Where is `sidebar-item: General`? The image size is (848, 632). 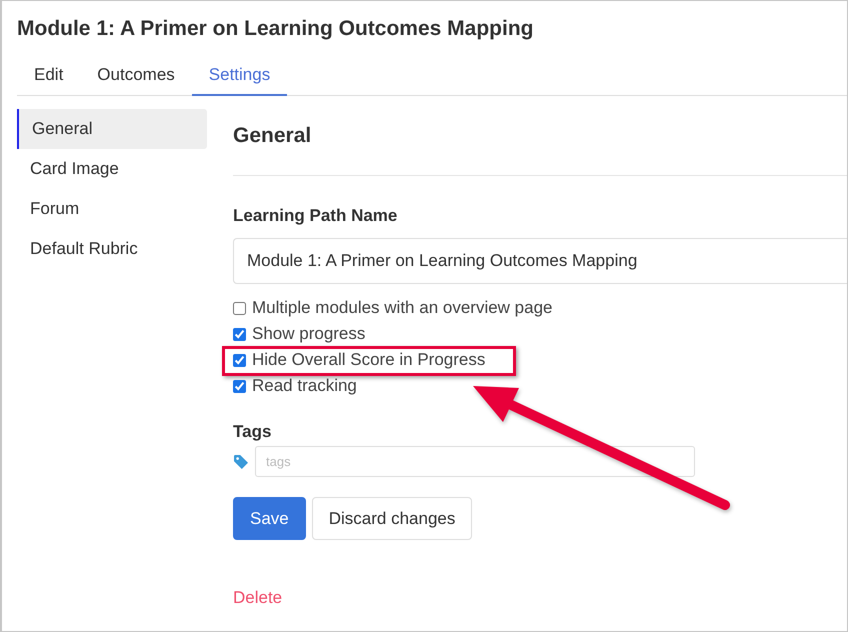 sidebar-item: General is located at coordinates (112, 129).